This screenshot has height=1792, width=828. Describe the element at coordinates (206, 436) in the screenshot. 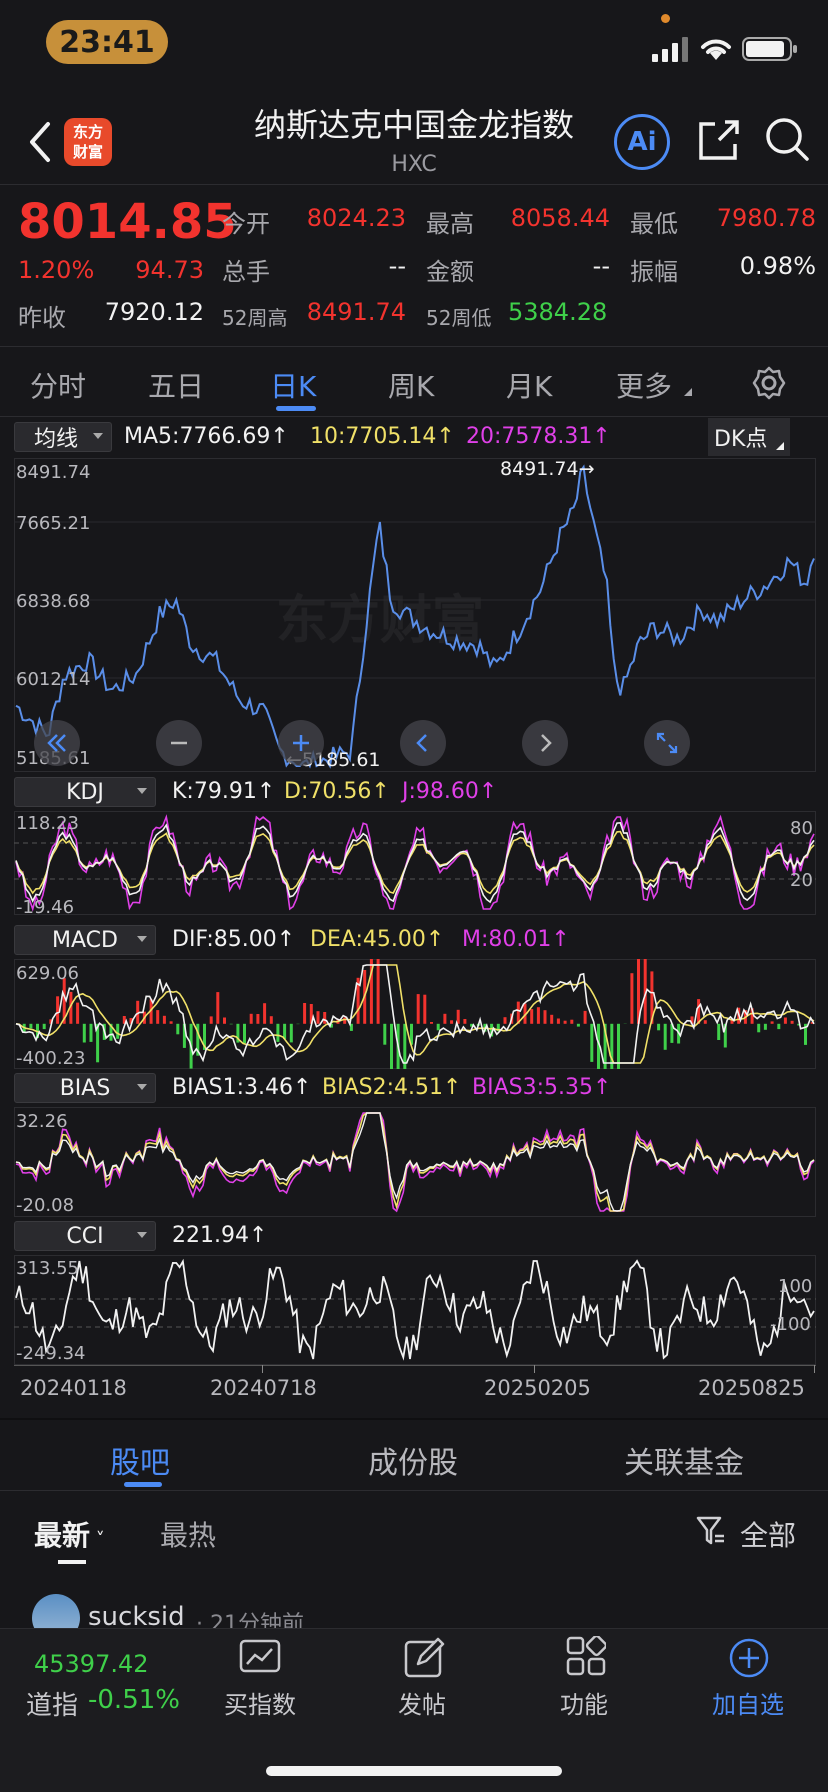

I see `ma5-value: MA5:7766.69↑` at that location.